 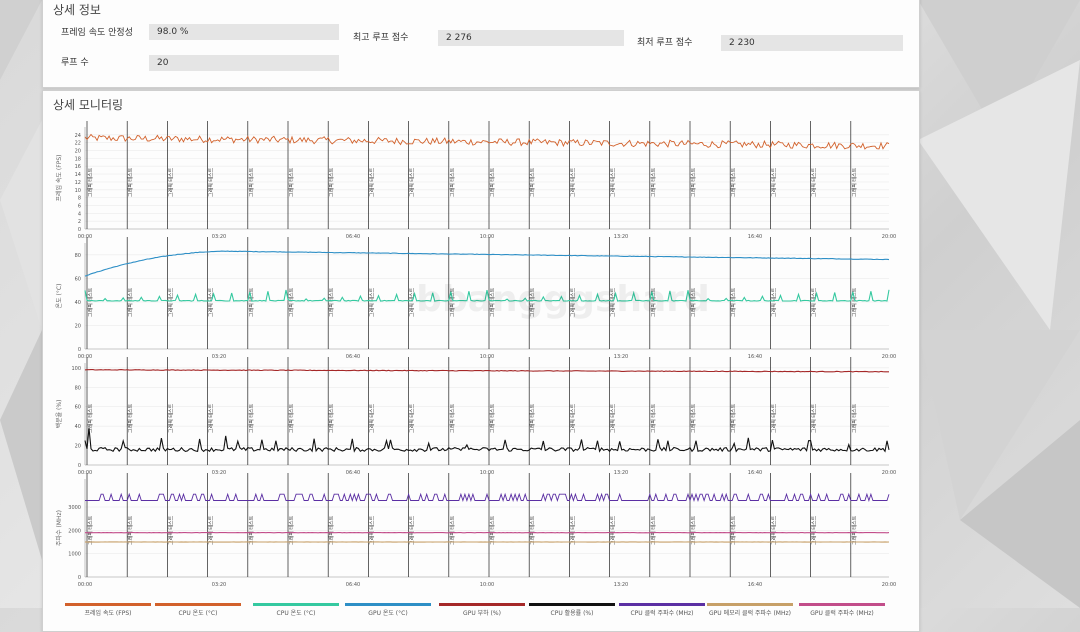 What do you see at coordinates (78, 183) in the screenshot?
I see `y-tick-label: 12` at bounding box center [78, 183].